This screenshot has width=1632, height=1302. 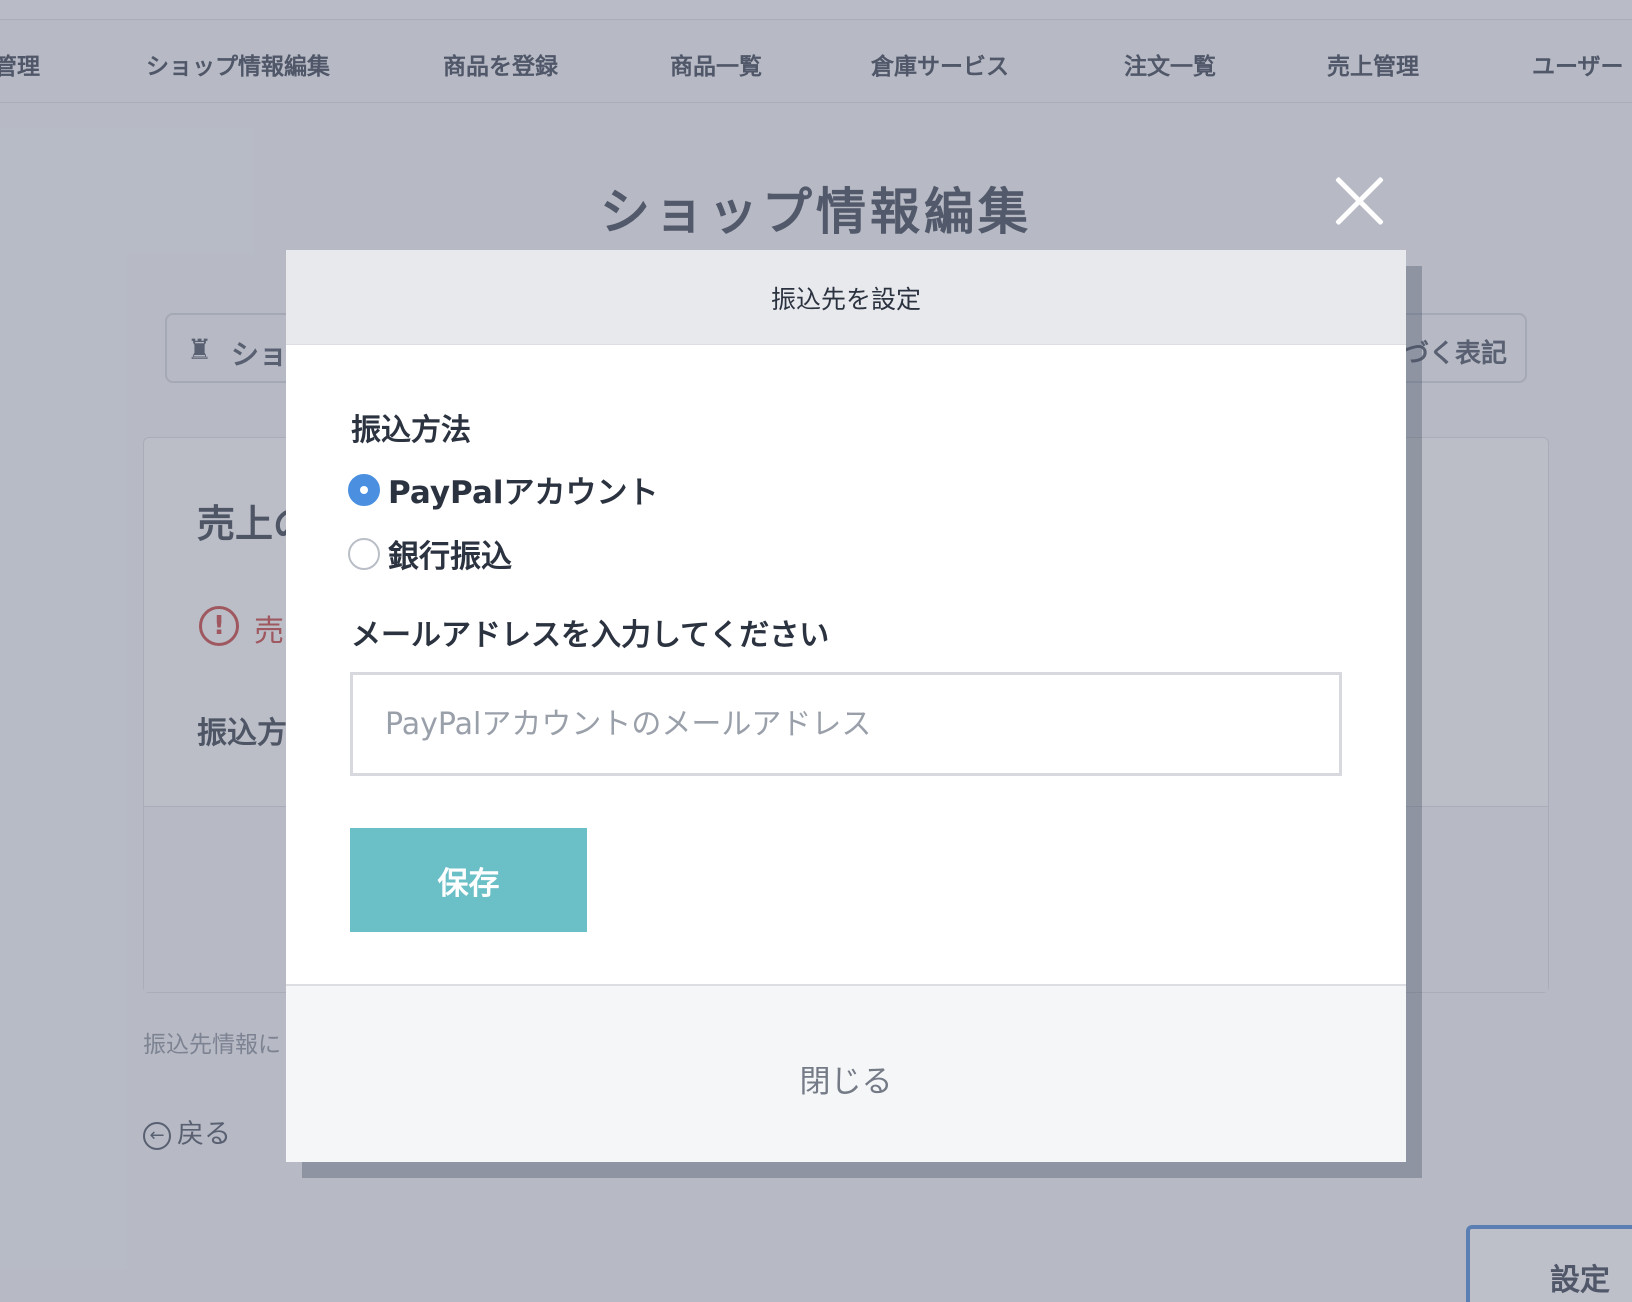 I want to click on close-icon, so click(x=1359, y=201).